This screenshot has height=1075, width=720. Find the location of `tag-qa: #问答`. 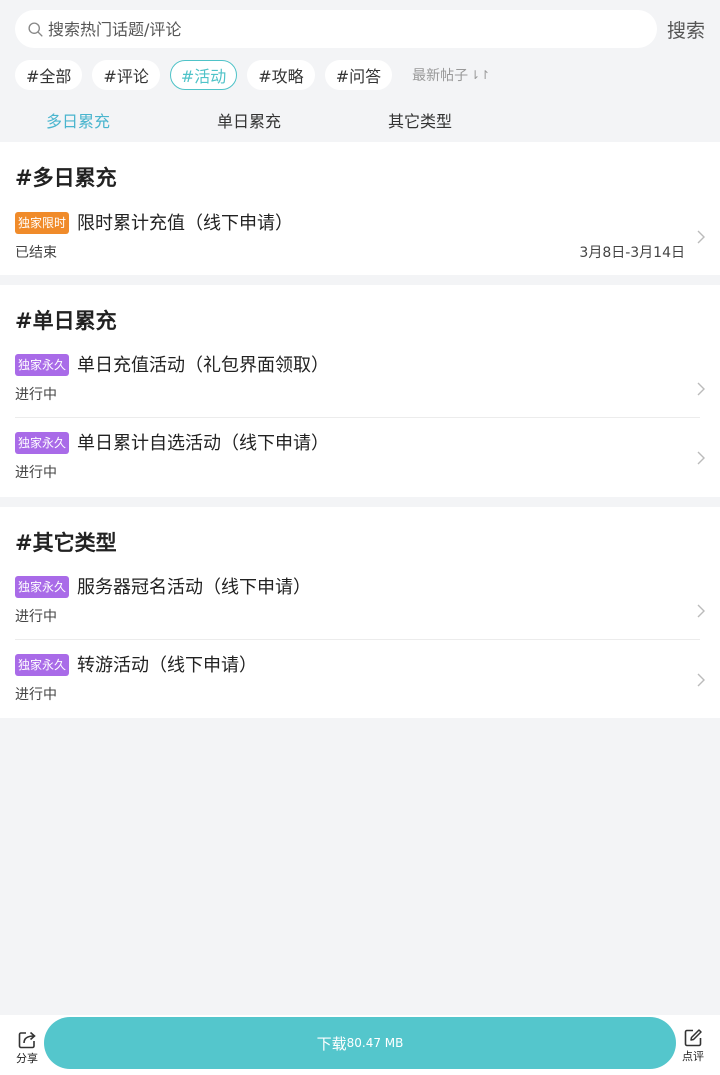

tag-qa: #问答 is located at coordinates (358, 75).